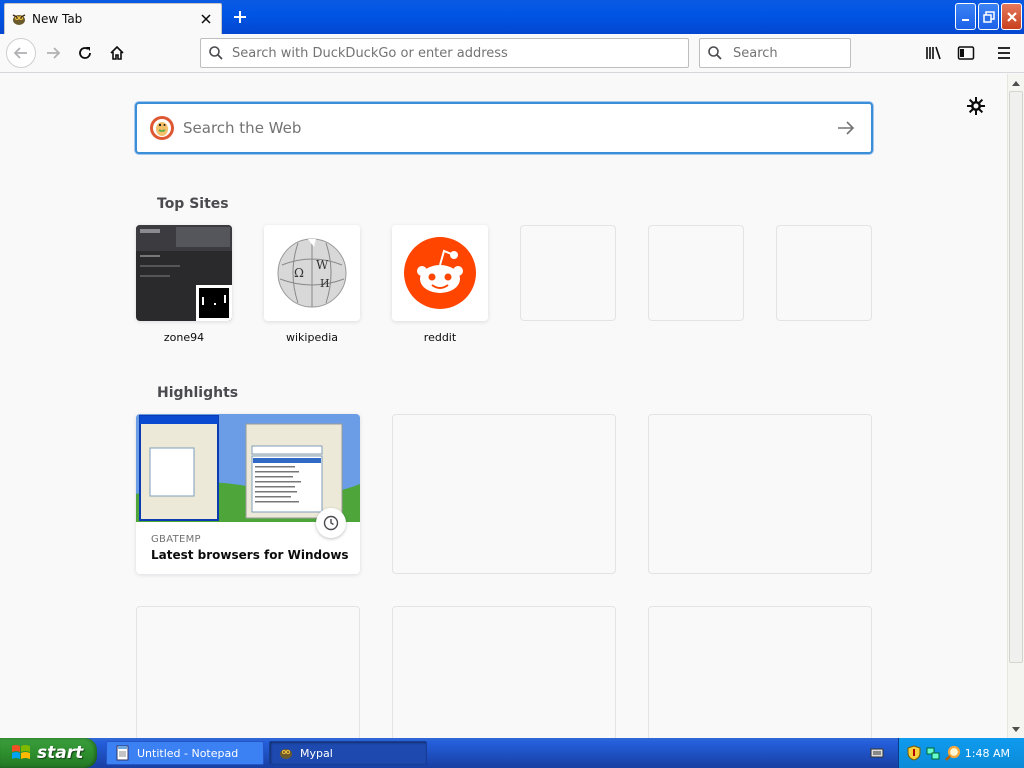 The width and height of the screenshot is (1024, 768). I want to click on reddit-logo-icon, so click(440, 273).